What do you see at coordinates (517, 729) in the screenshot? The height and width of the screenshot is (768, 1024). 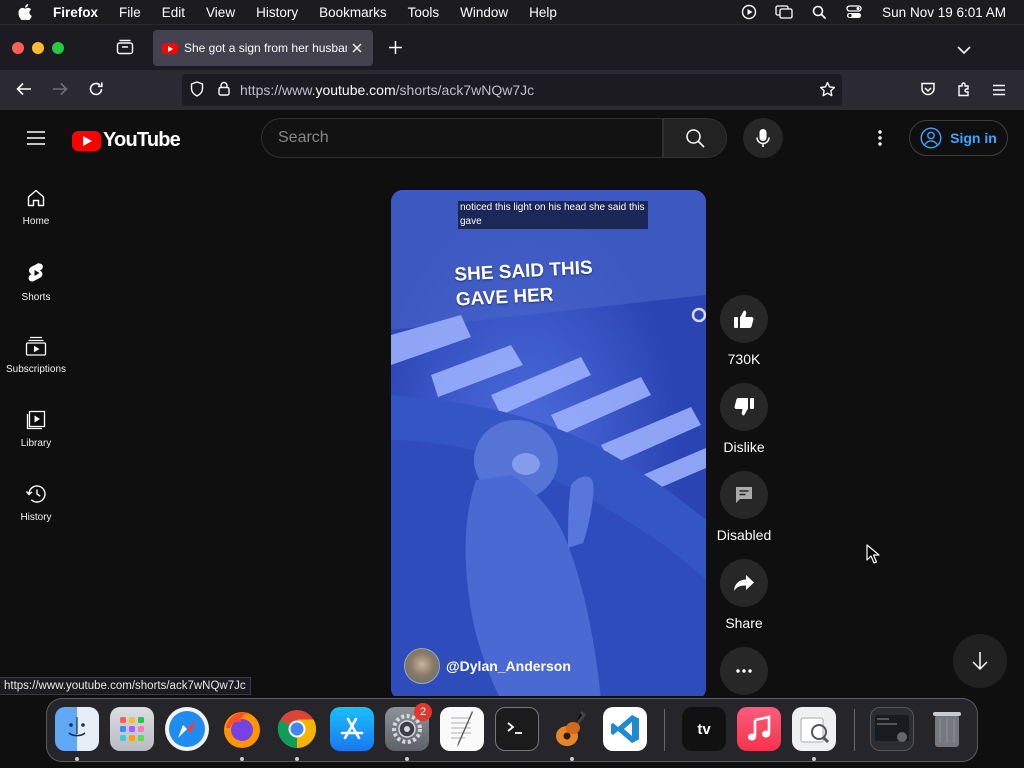 I see `dock-terminal-icon` at bounding box center [517, 729].